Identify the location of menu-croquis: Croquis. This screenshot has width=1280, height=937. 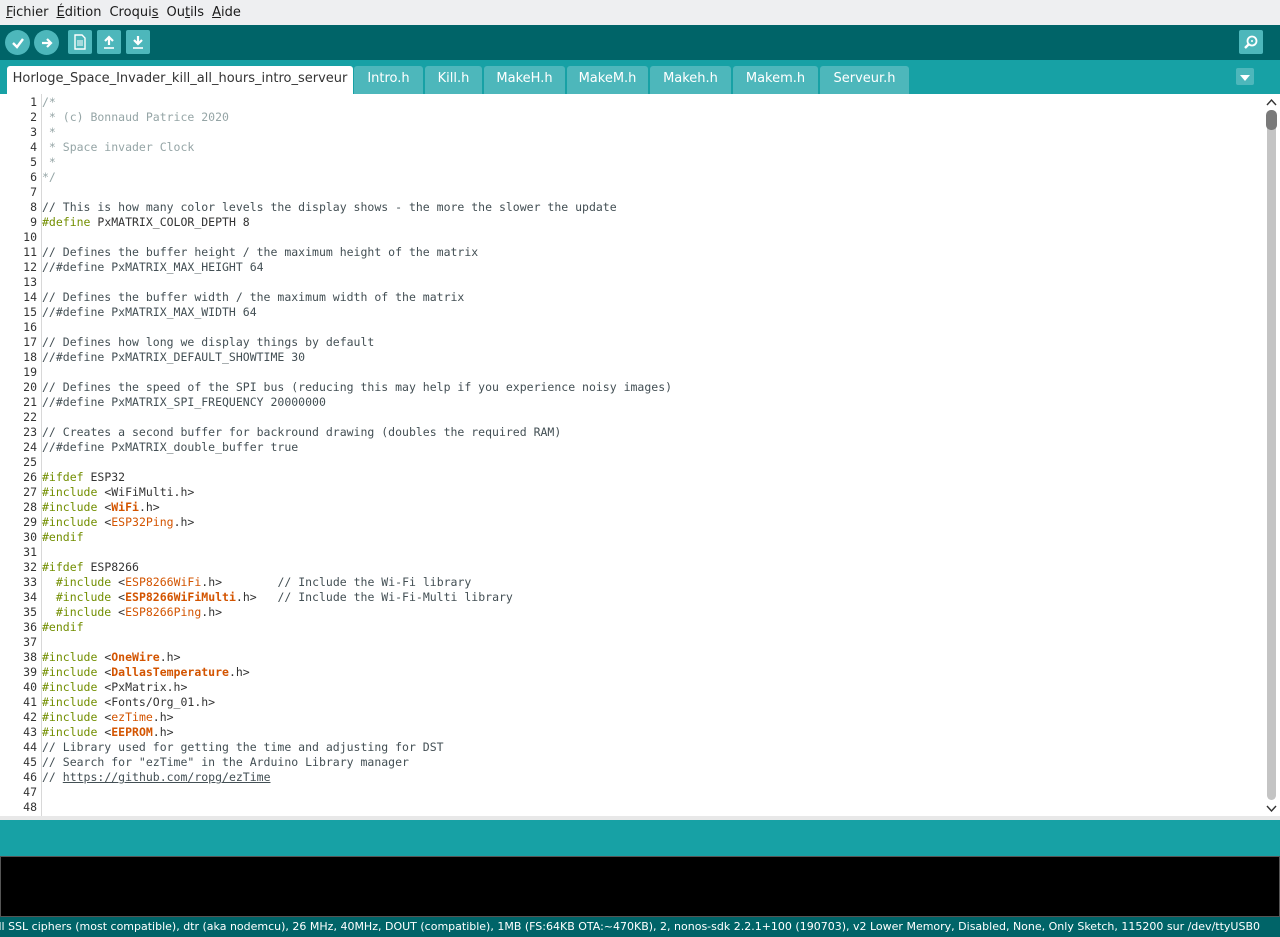
(133, 12).